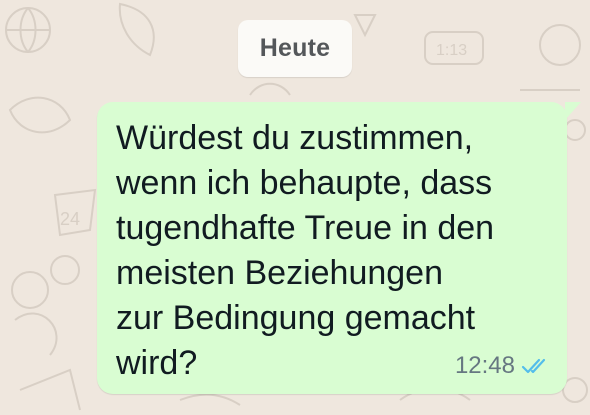 Image resolution: width=590 pixels, height=415 pixels. Describe the element at coordinates (533, 366) in the screenshot. I see `double-check-read-icon` at that location.